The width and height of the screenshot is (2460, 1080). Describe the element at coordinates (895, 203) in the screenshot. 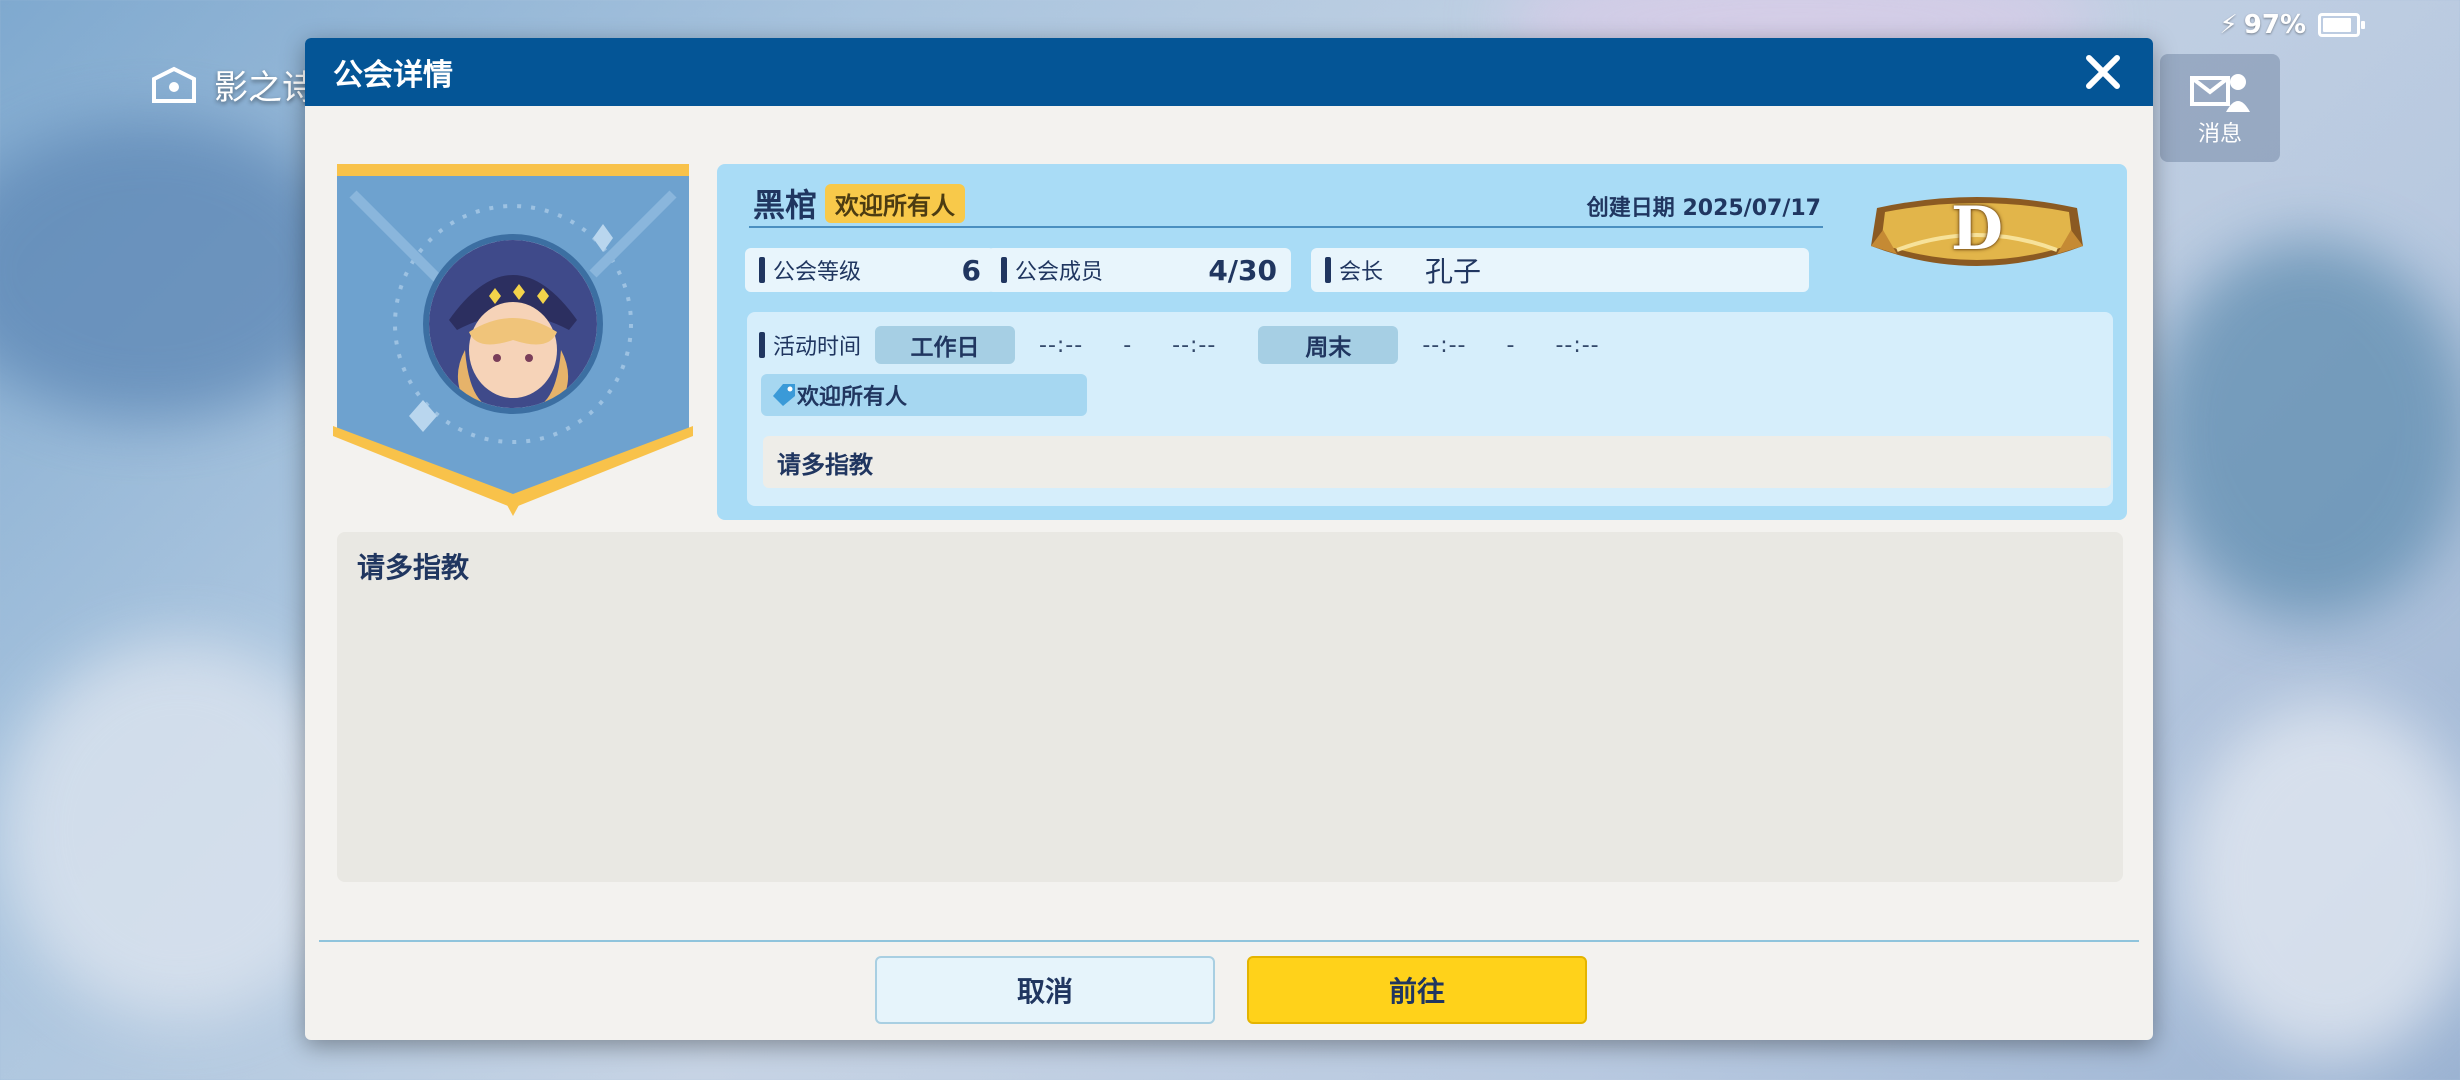

I see `recruit-tag: 欢迎所有人` at that location.